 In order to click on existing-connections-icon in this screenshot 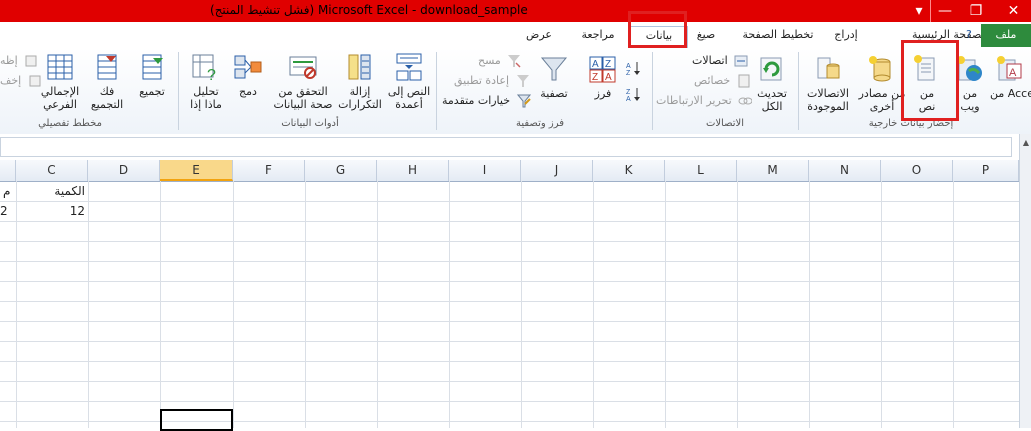, I will do `click(828, 69)`.